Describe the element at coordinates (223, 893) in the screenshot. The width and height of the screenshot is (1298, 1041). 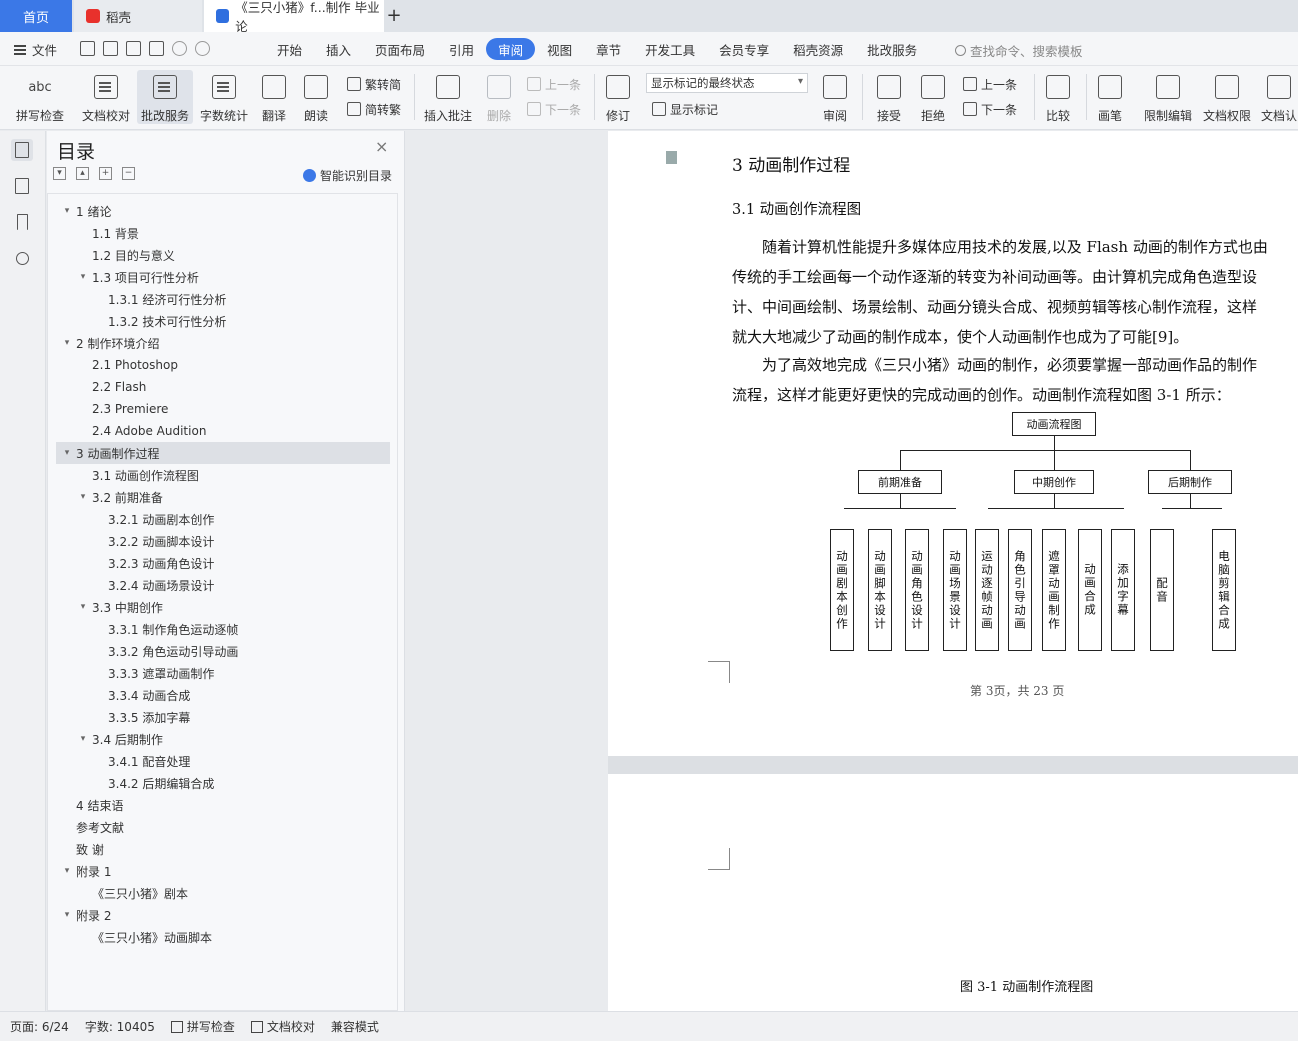
I see `toc-item: 《三只小猪》剧本` at that location.